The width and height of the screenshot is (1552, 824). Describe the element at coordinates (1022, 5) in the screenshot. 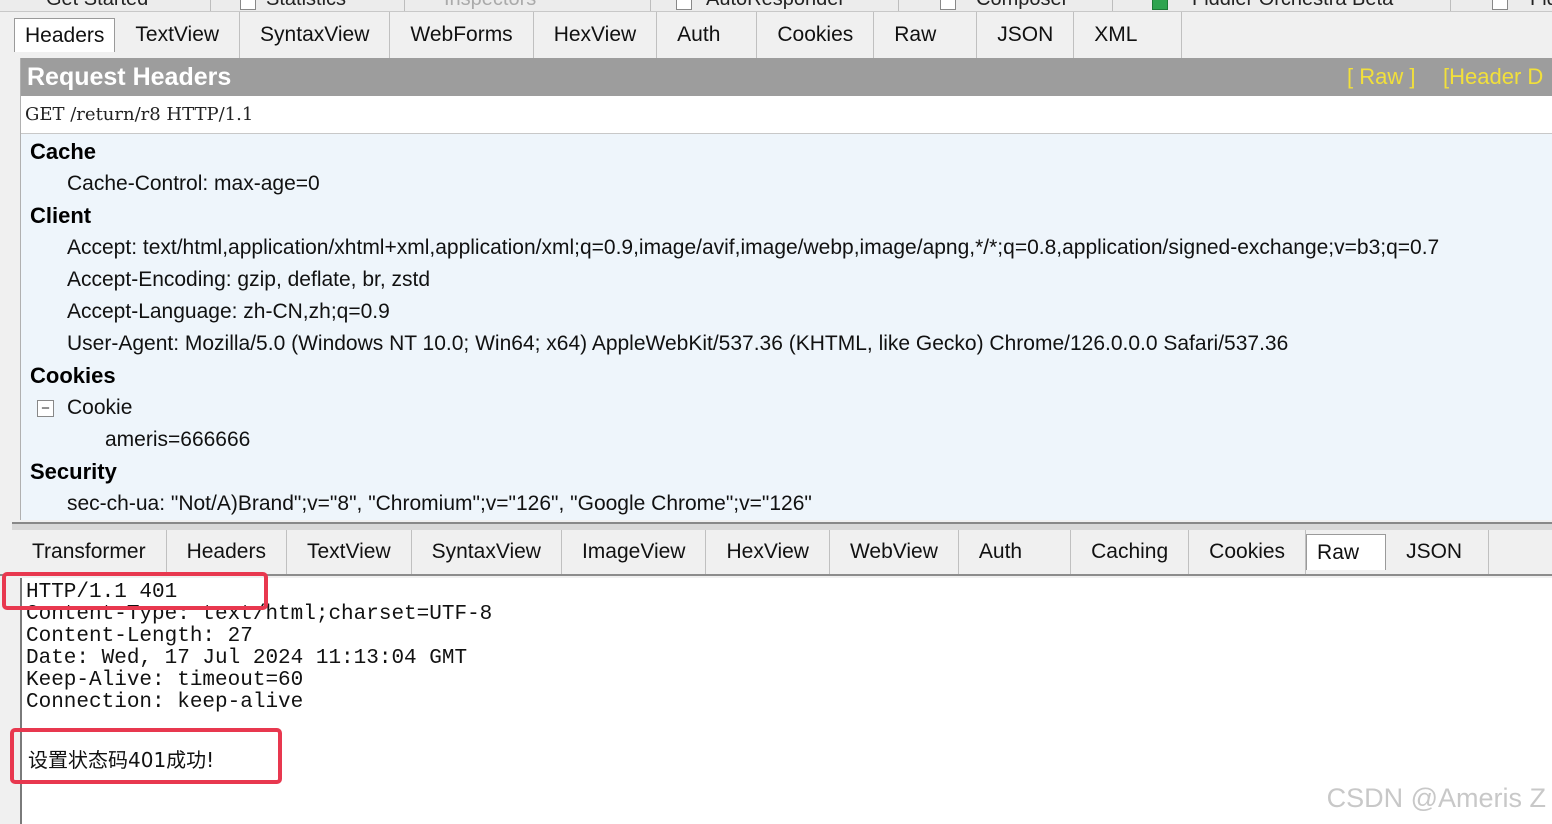

I see `tab-composer: Composer` at that location.